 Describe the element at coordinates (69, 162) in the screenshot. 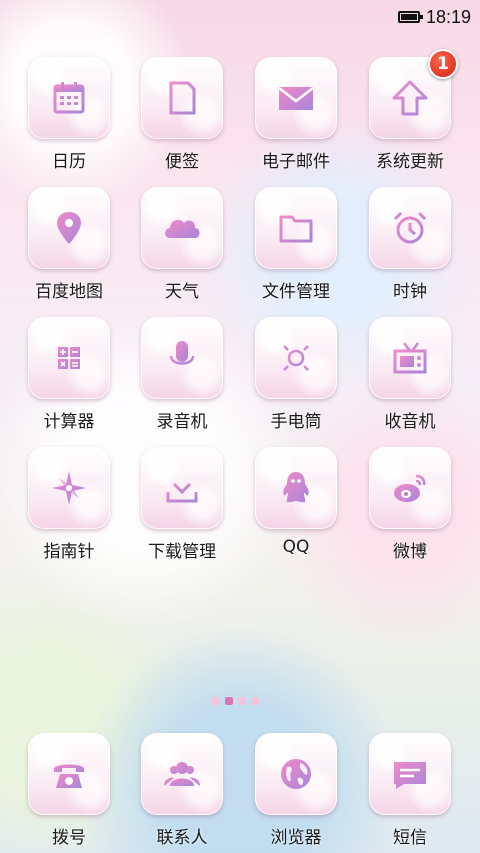

I see `app-label: 日历` at that location.